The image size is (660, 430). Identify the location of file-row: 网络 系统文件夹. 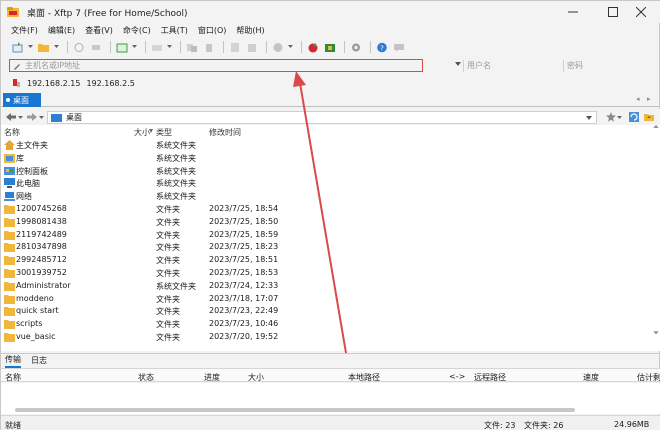
(330, 196).